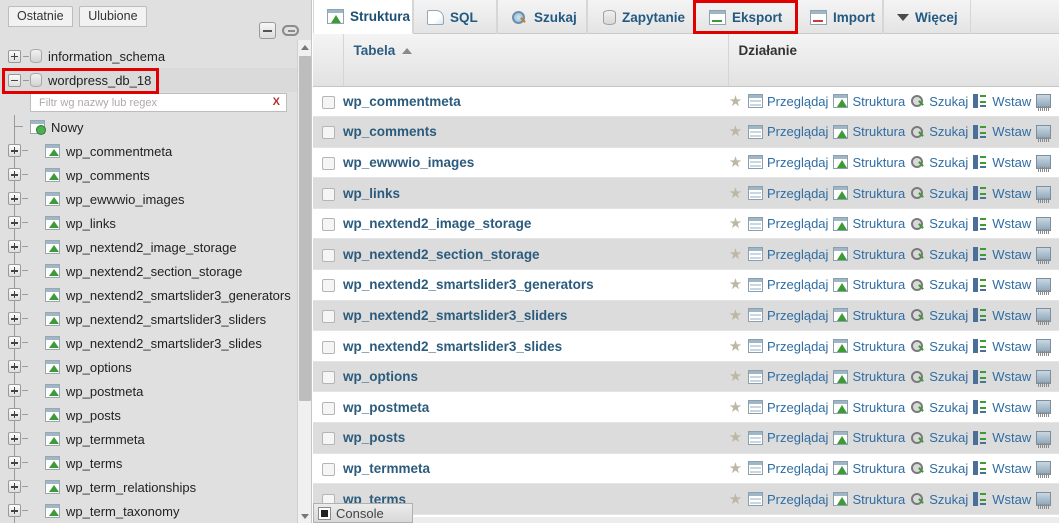 This screenshot has height=523, width=1059. Describe the element at coordinates (927, 17) in the screenshot. I see `tab-wi-cej: Więcej` at that location.